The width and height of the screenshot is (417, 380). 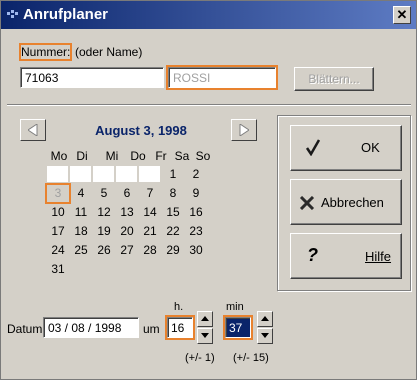 I want to click on hour-down-button, so click(x=205, y=336).